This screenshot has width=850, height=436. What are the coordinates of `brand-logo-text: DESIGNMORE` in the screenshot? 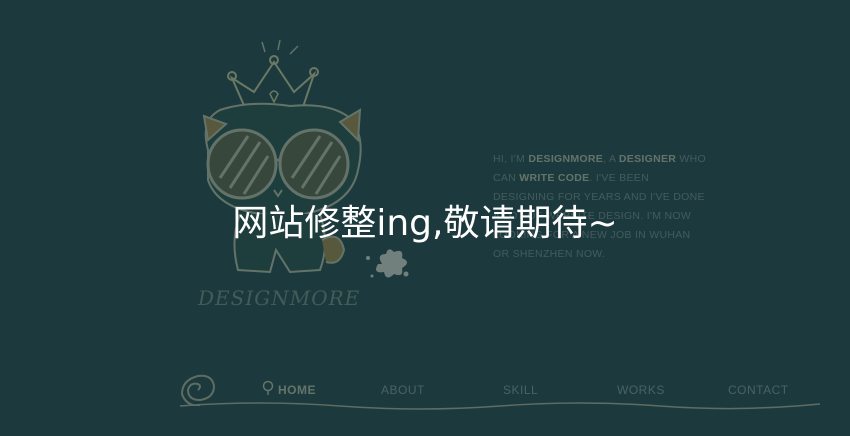 It's located at (279, 298).